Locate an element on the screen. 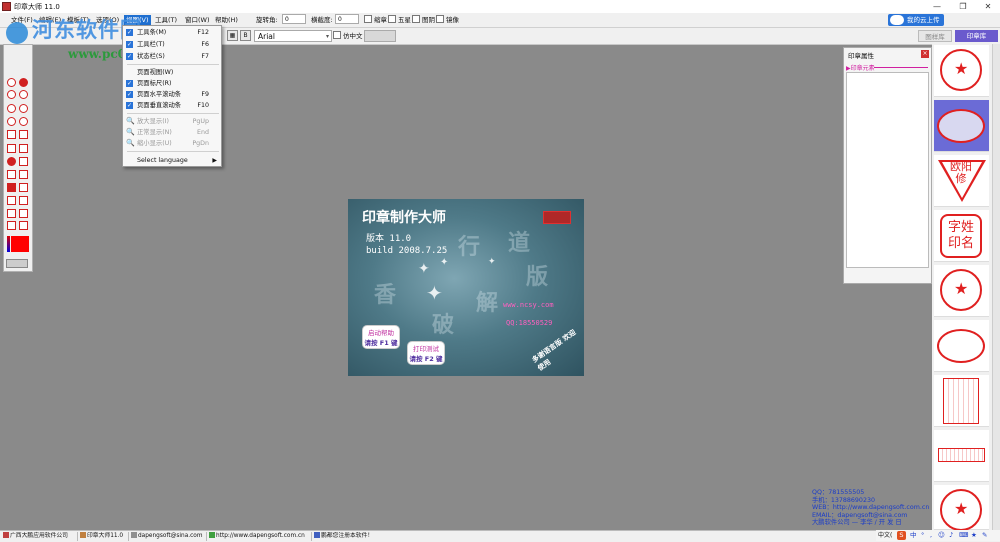 Image resolution: width=1000 pixels, height=542 pixels. keyboard-icon: ⌨ is located at coordinates (963, 535).